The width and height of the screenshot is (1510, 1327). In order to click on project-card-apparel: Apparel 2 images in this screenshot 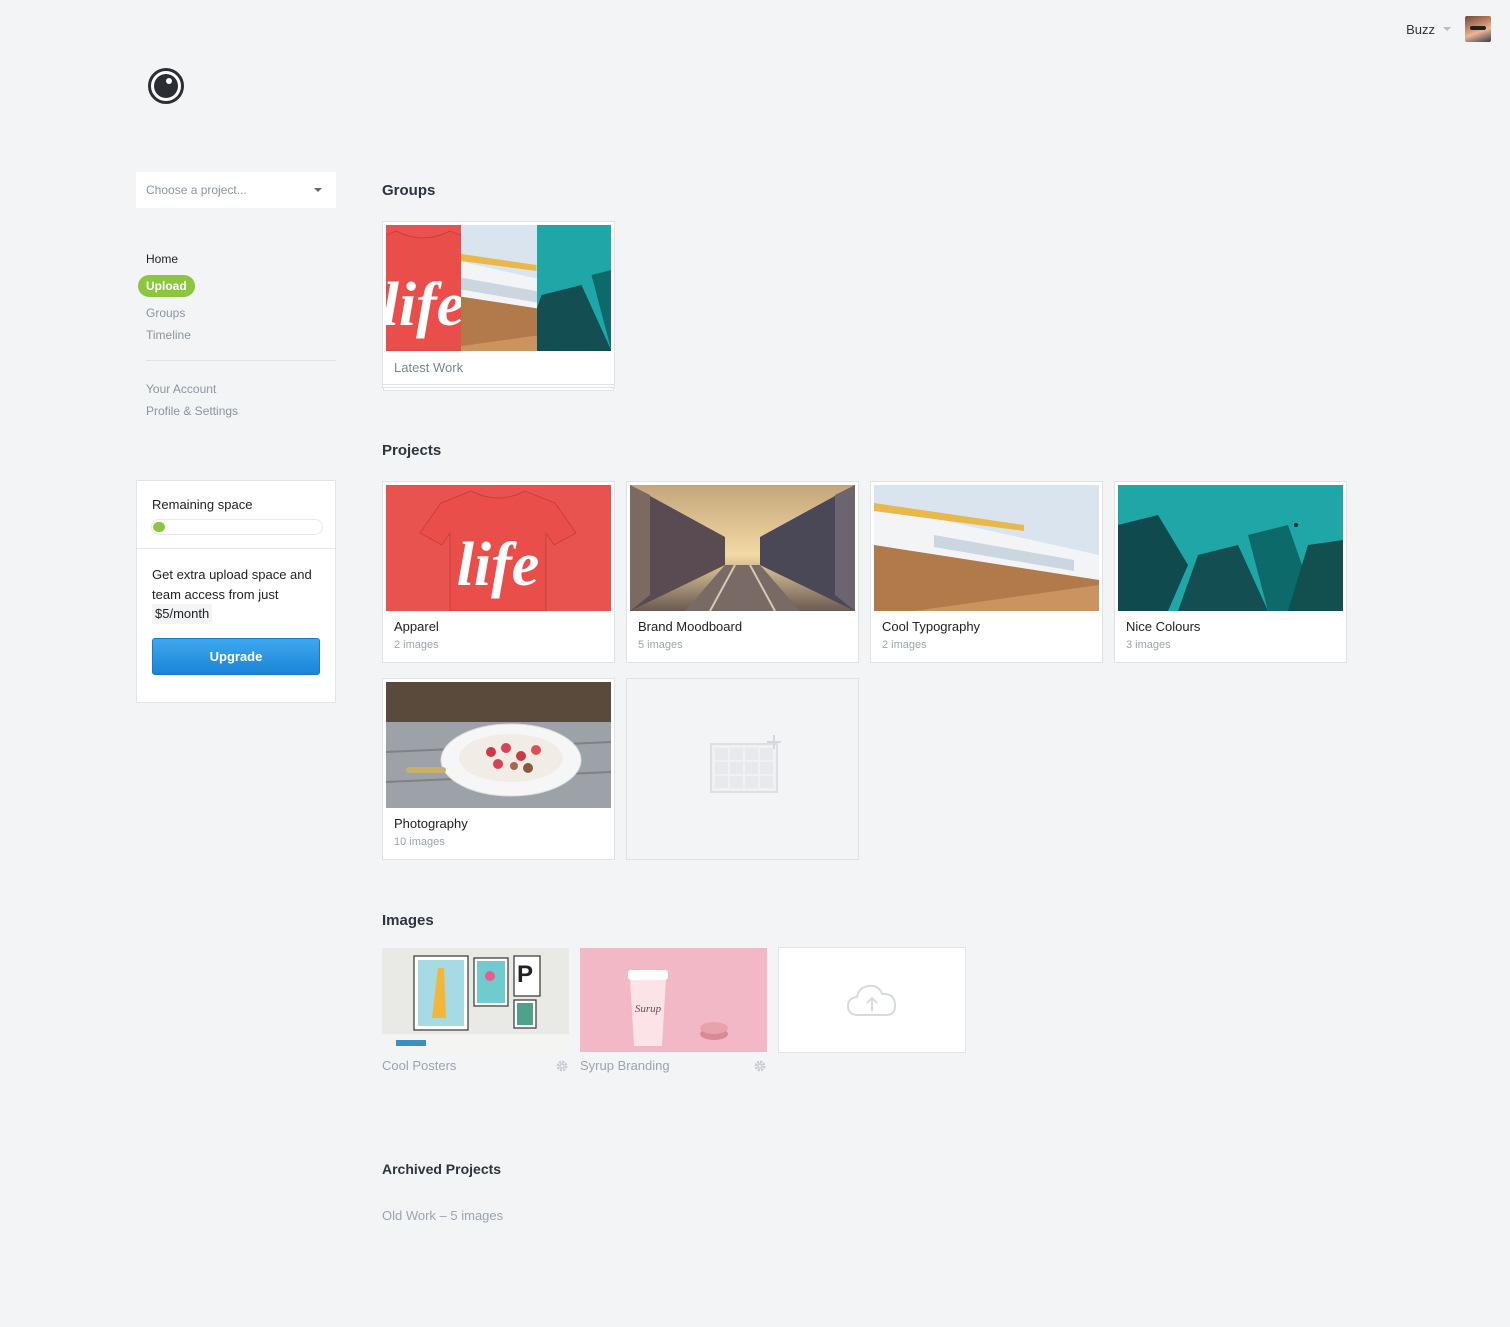, I will do `click(498, 572)`.